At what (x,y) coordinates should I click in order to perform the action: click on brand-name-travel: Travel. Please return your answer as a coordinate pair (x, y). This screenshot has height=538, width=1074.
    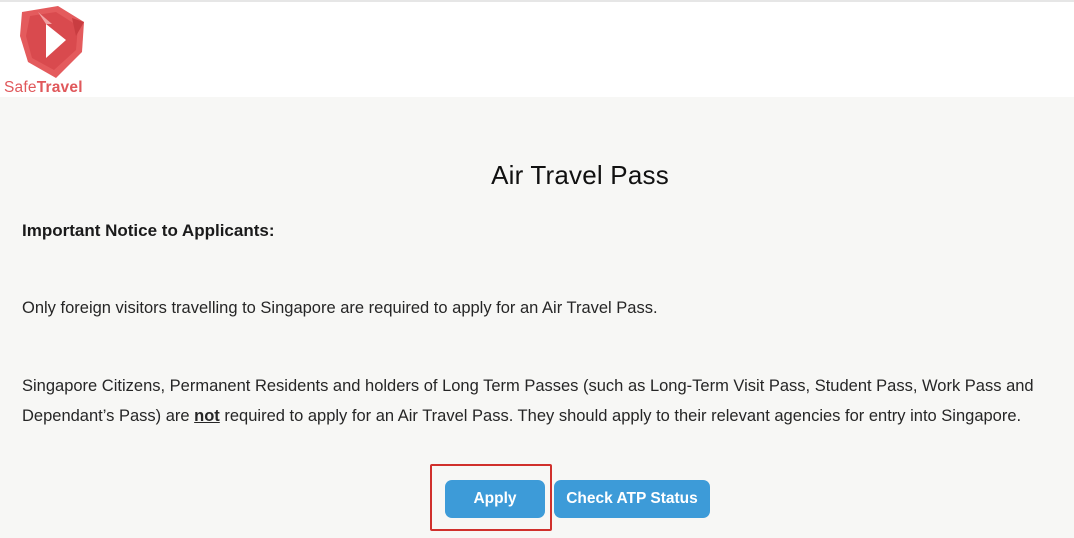
    Looking at the image, I should click on (59, 87).